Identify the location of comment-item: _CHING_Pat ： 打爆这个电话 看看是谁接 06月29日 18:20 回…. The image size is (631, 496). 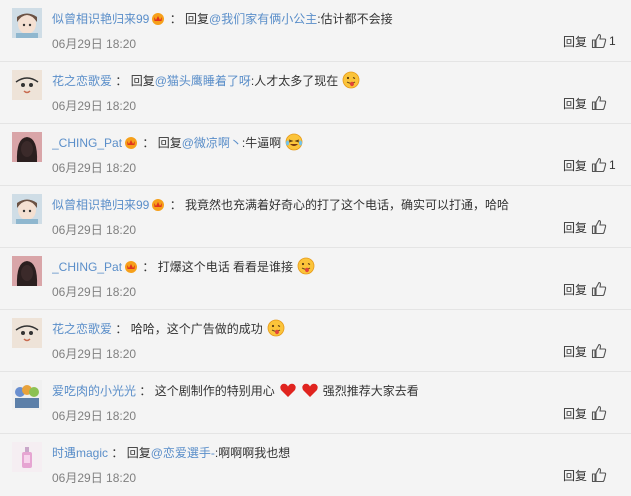
(315, 279).